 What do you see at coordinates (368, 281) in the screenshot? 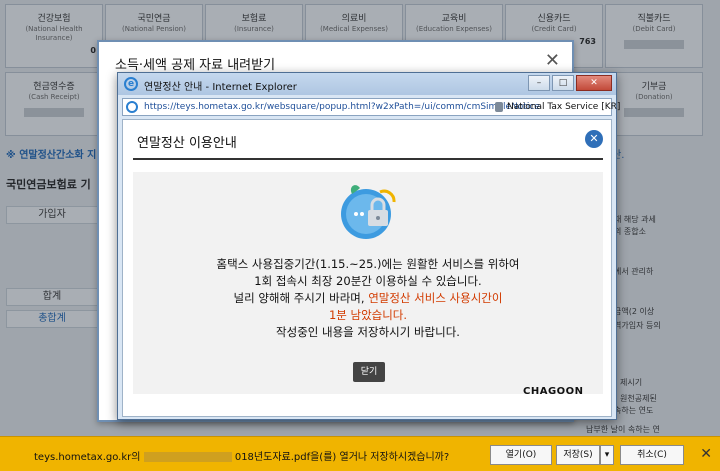
I see `notice-line-2: 1회 접속시 최장 20분간 이용하실 수 있습니다.` at bounding box center [368, 281].